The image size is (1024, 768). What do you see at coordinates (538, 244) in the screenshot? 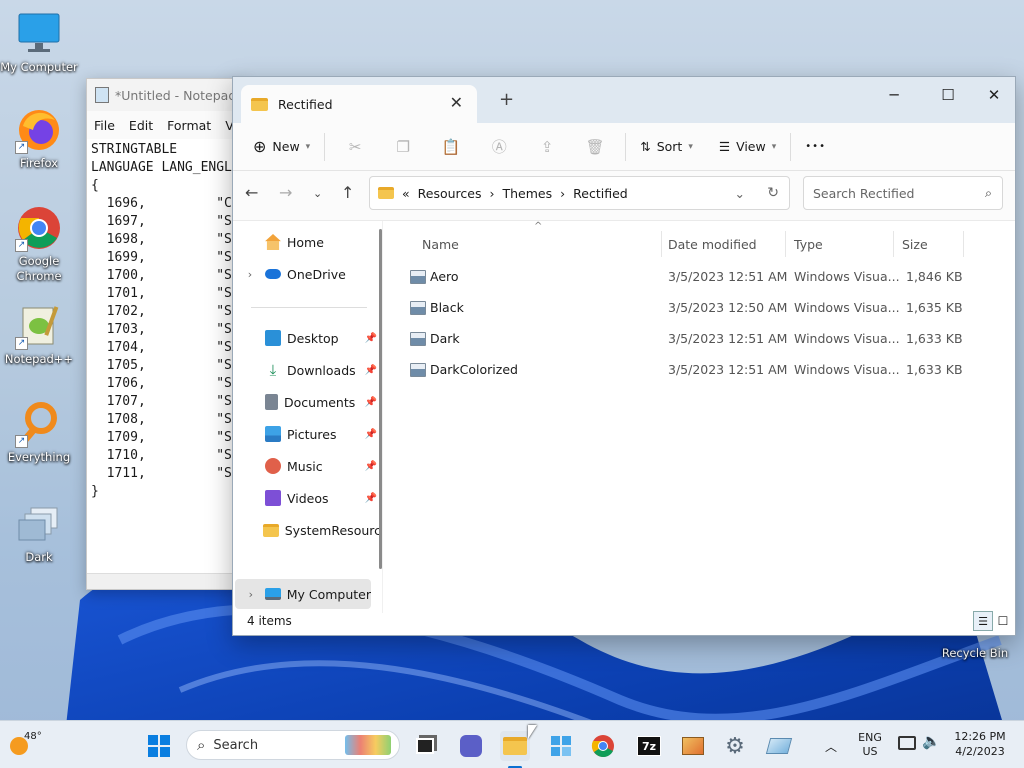
I see `column-header-name: Name` at bounding box center [538, 244].